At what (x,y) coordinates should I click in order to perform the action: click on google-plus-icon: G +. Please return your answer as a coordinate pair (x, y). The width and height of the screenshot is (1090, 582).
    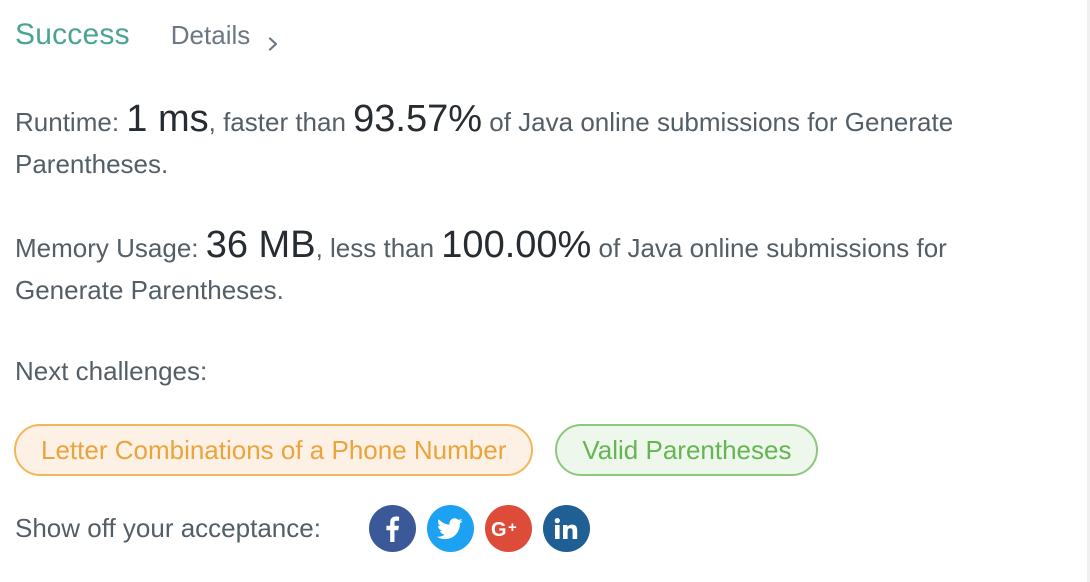
    Looking at the image, I should click on (508, 529).